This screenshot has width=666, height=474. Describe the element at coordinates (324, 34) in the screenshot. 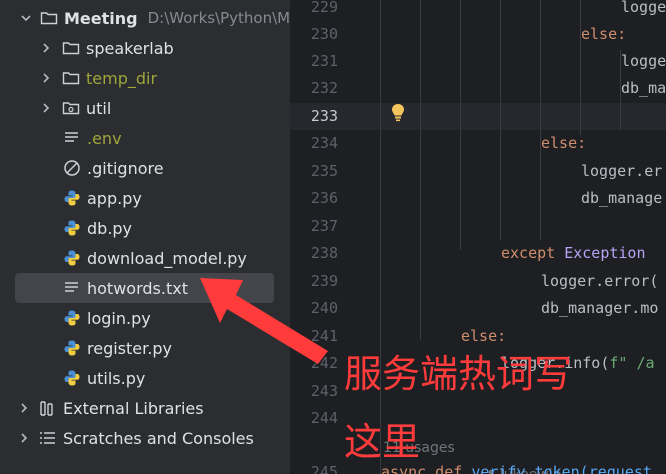

I see `line-number: 230` at that location.